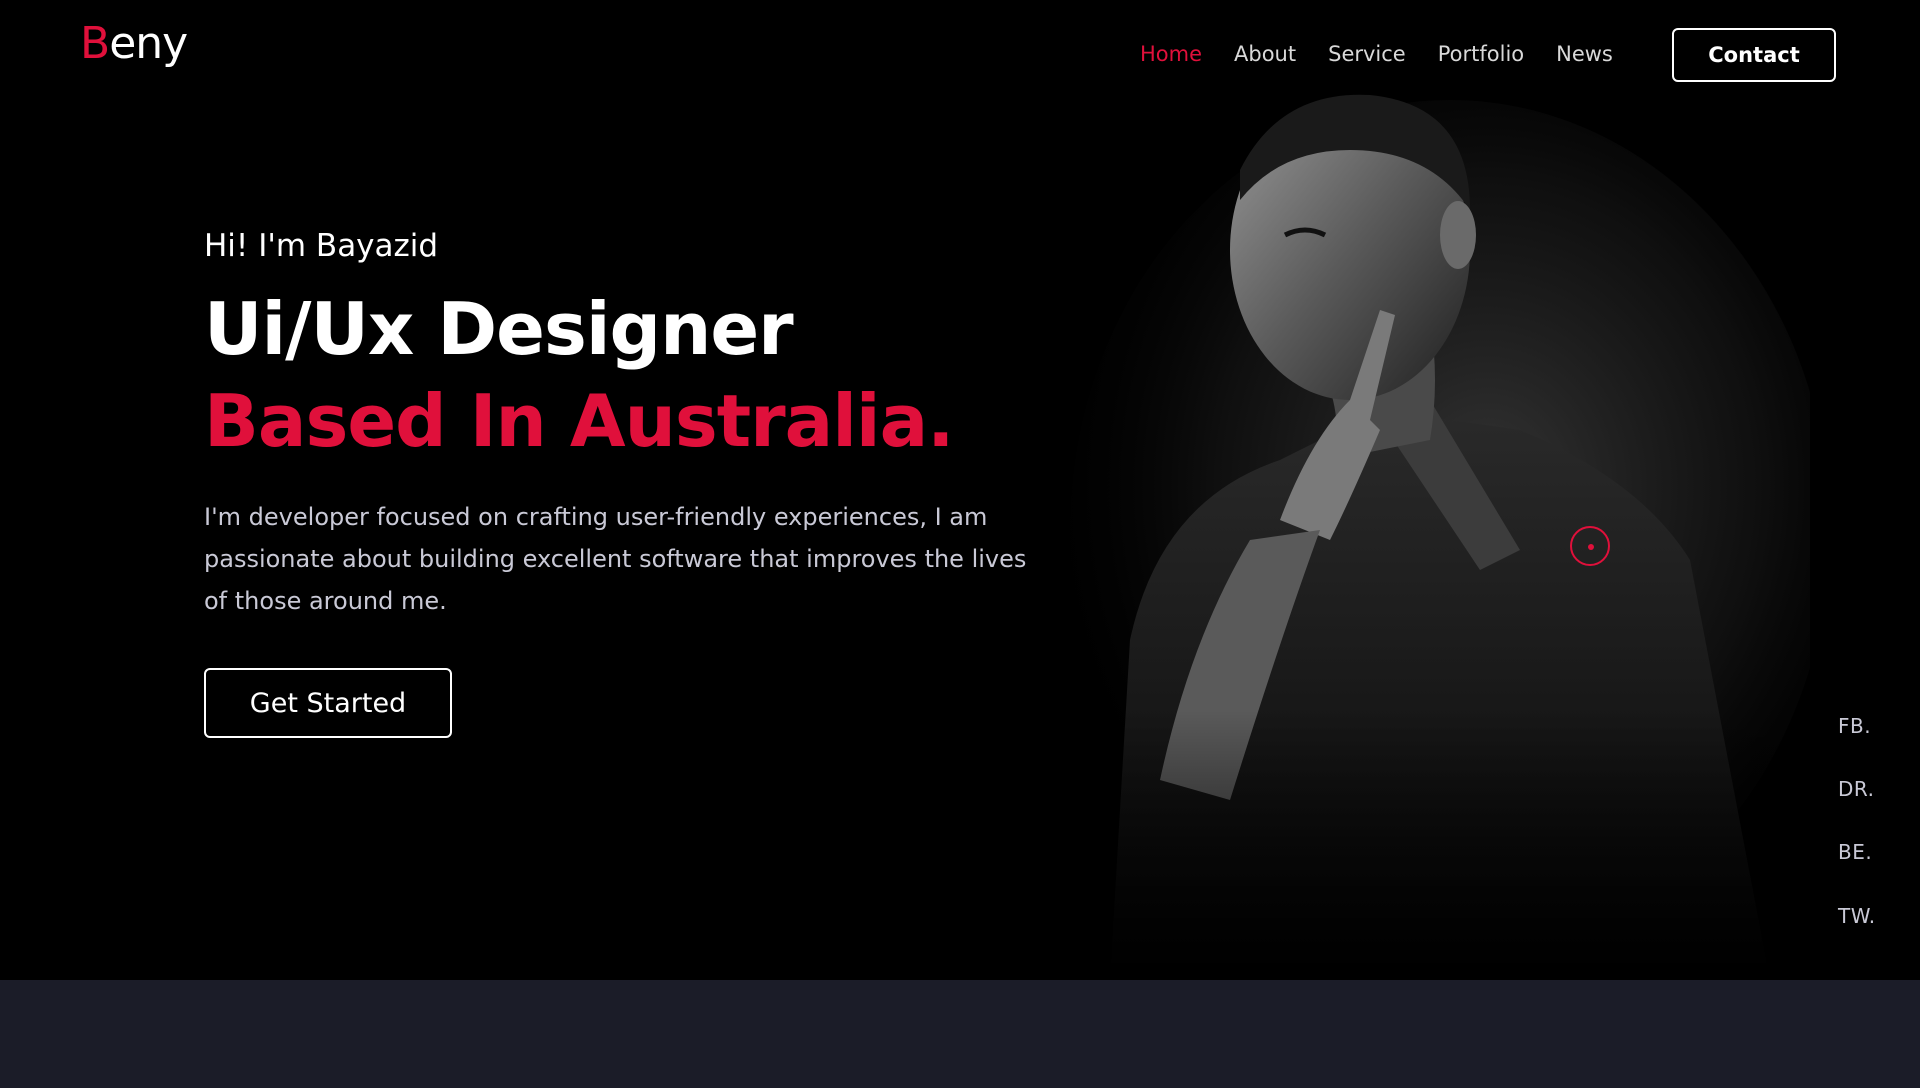 The image size is (1920, 1088). Describe the element at coordinates (1754, 55) in the screenshot. I see `contact-button: Contact` at that location.